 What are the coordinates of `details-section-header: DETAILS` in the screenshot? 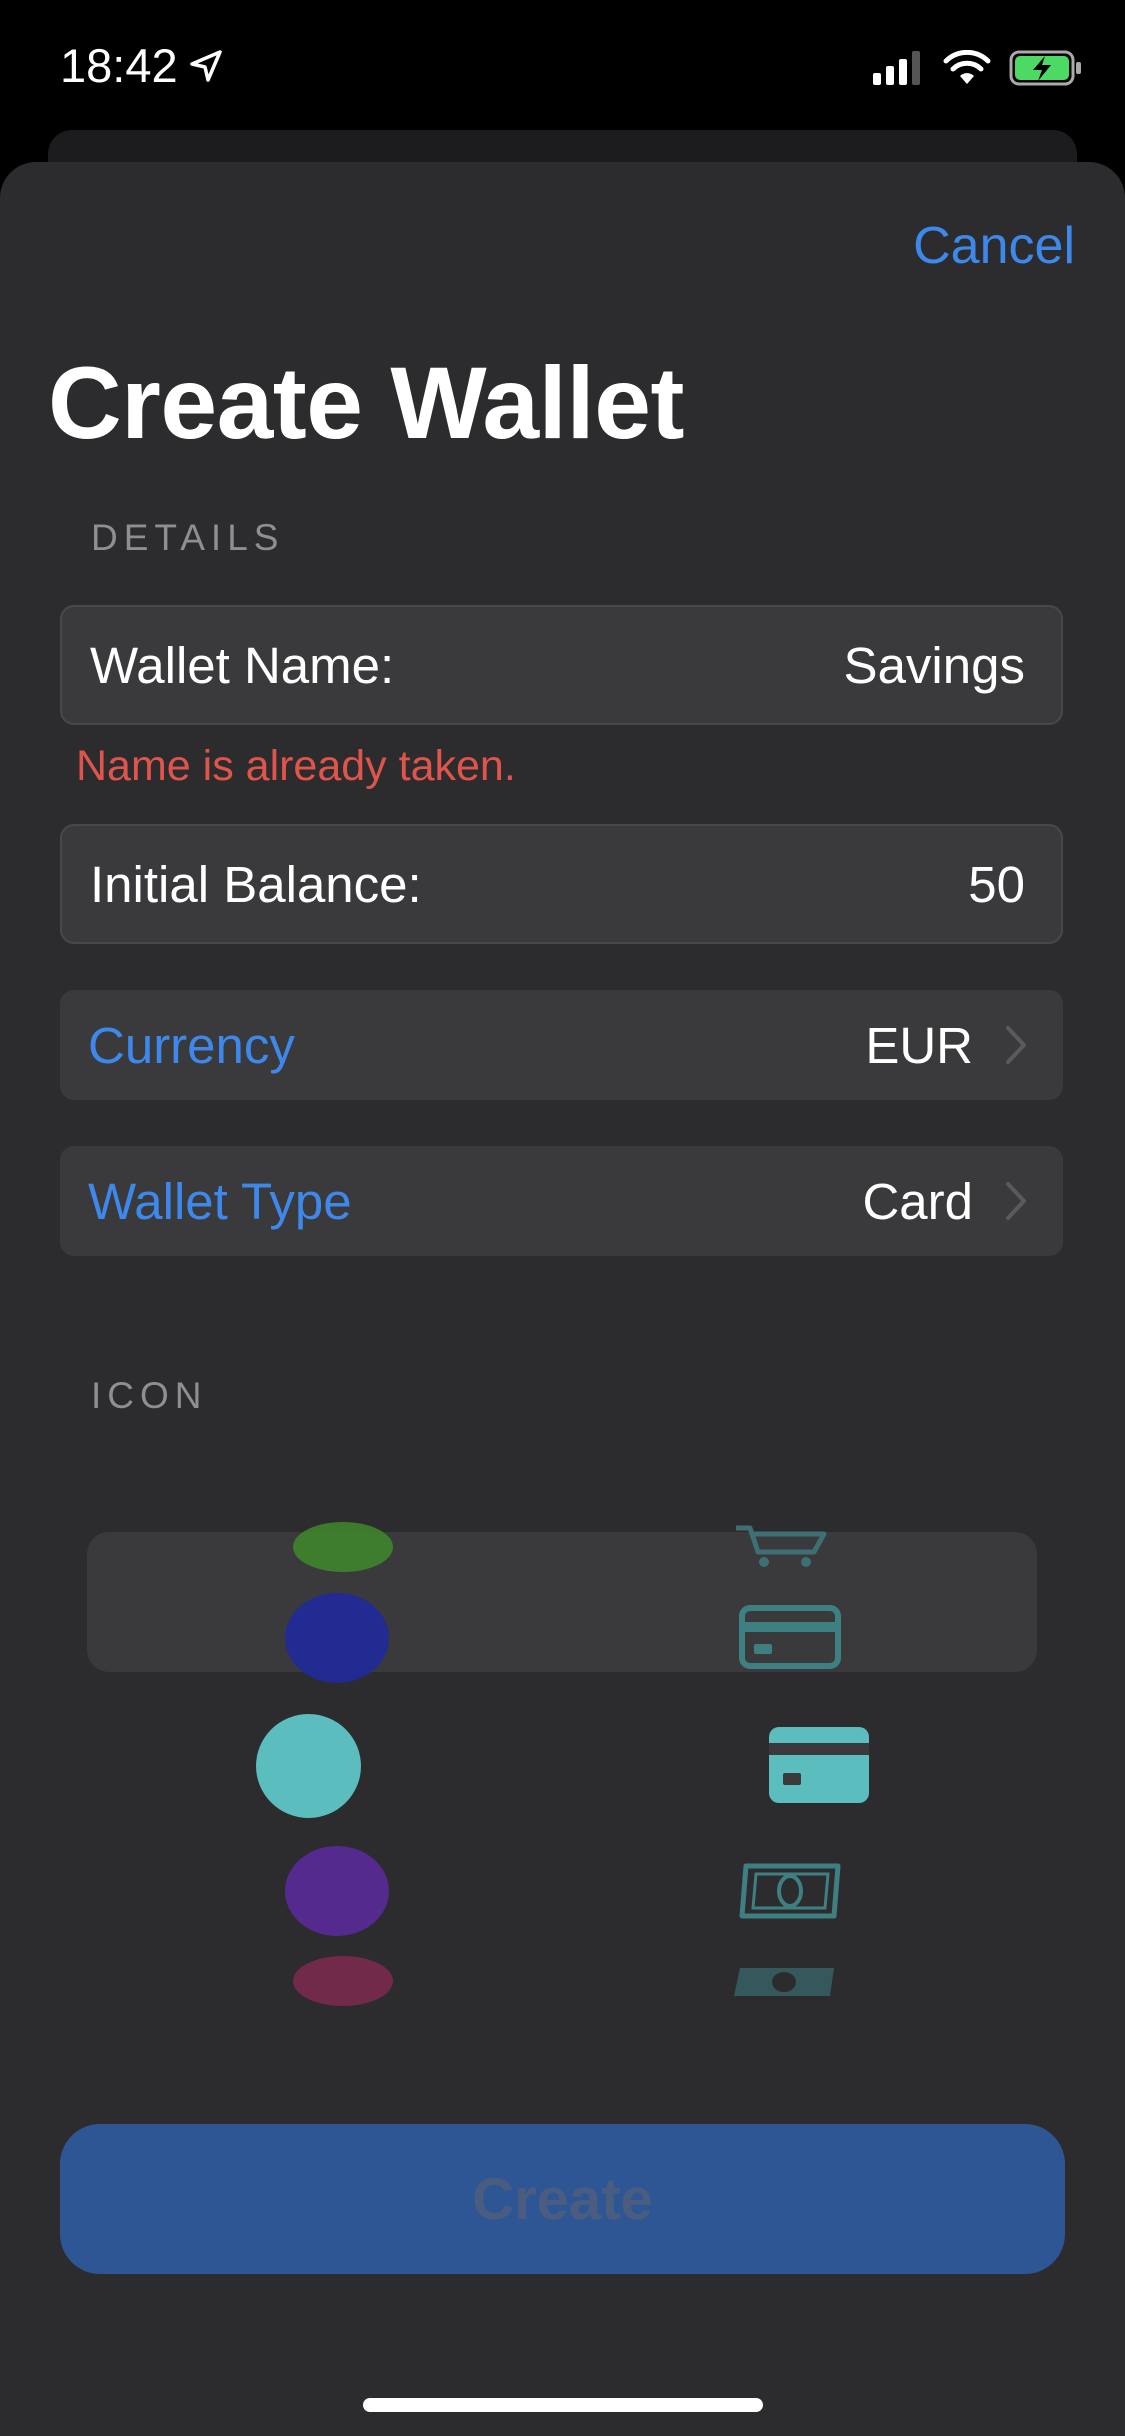 It's located at (188, 537).